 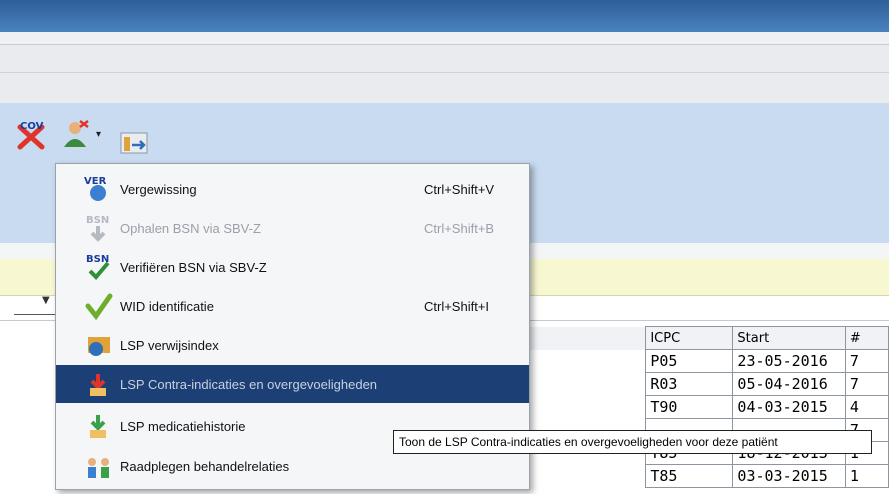 I want to click on menu-item-shortcut: Ctrl+Shift+B, so click(x=459, y=228).